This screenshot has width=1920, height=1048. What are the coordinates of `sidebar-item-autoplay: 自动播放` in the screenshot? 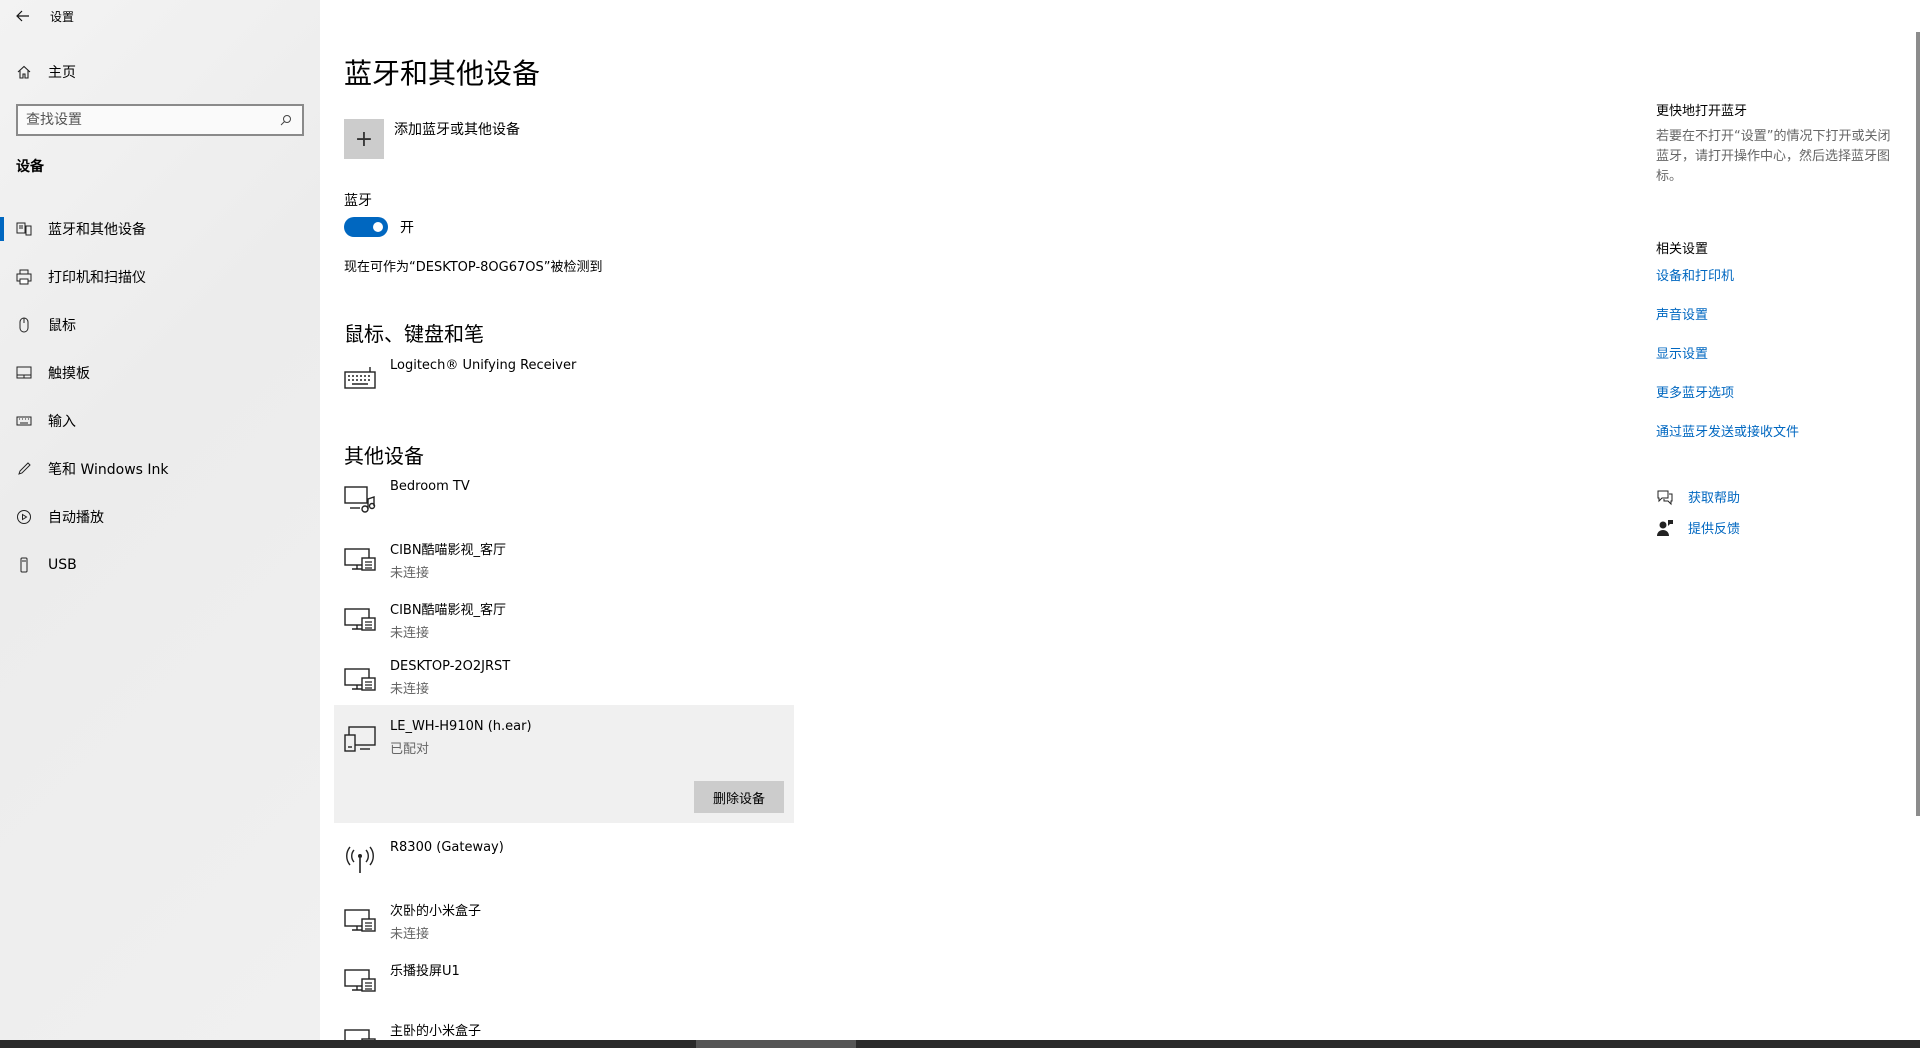 It's located at (160, 517).